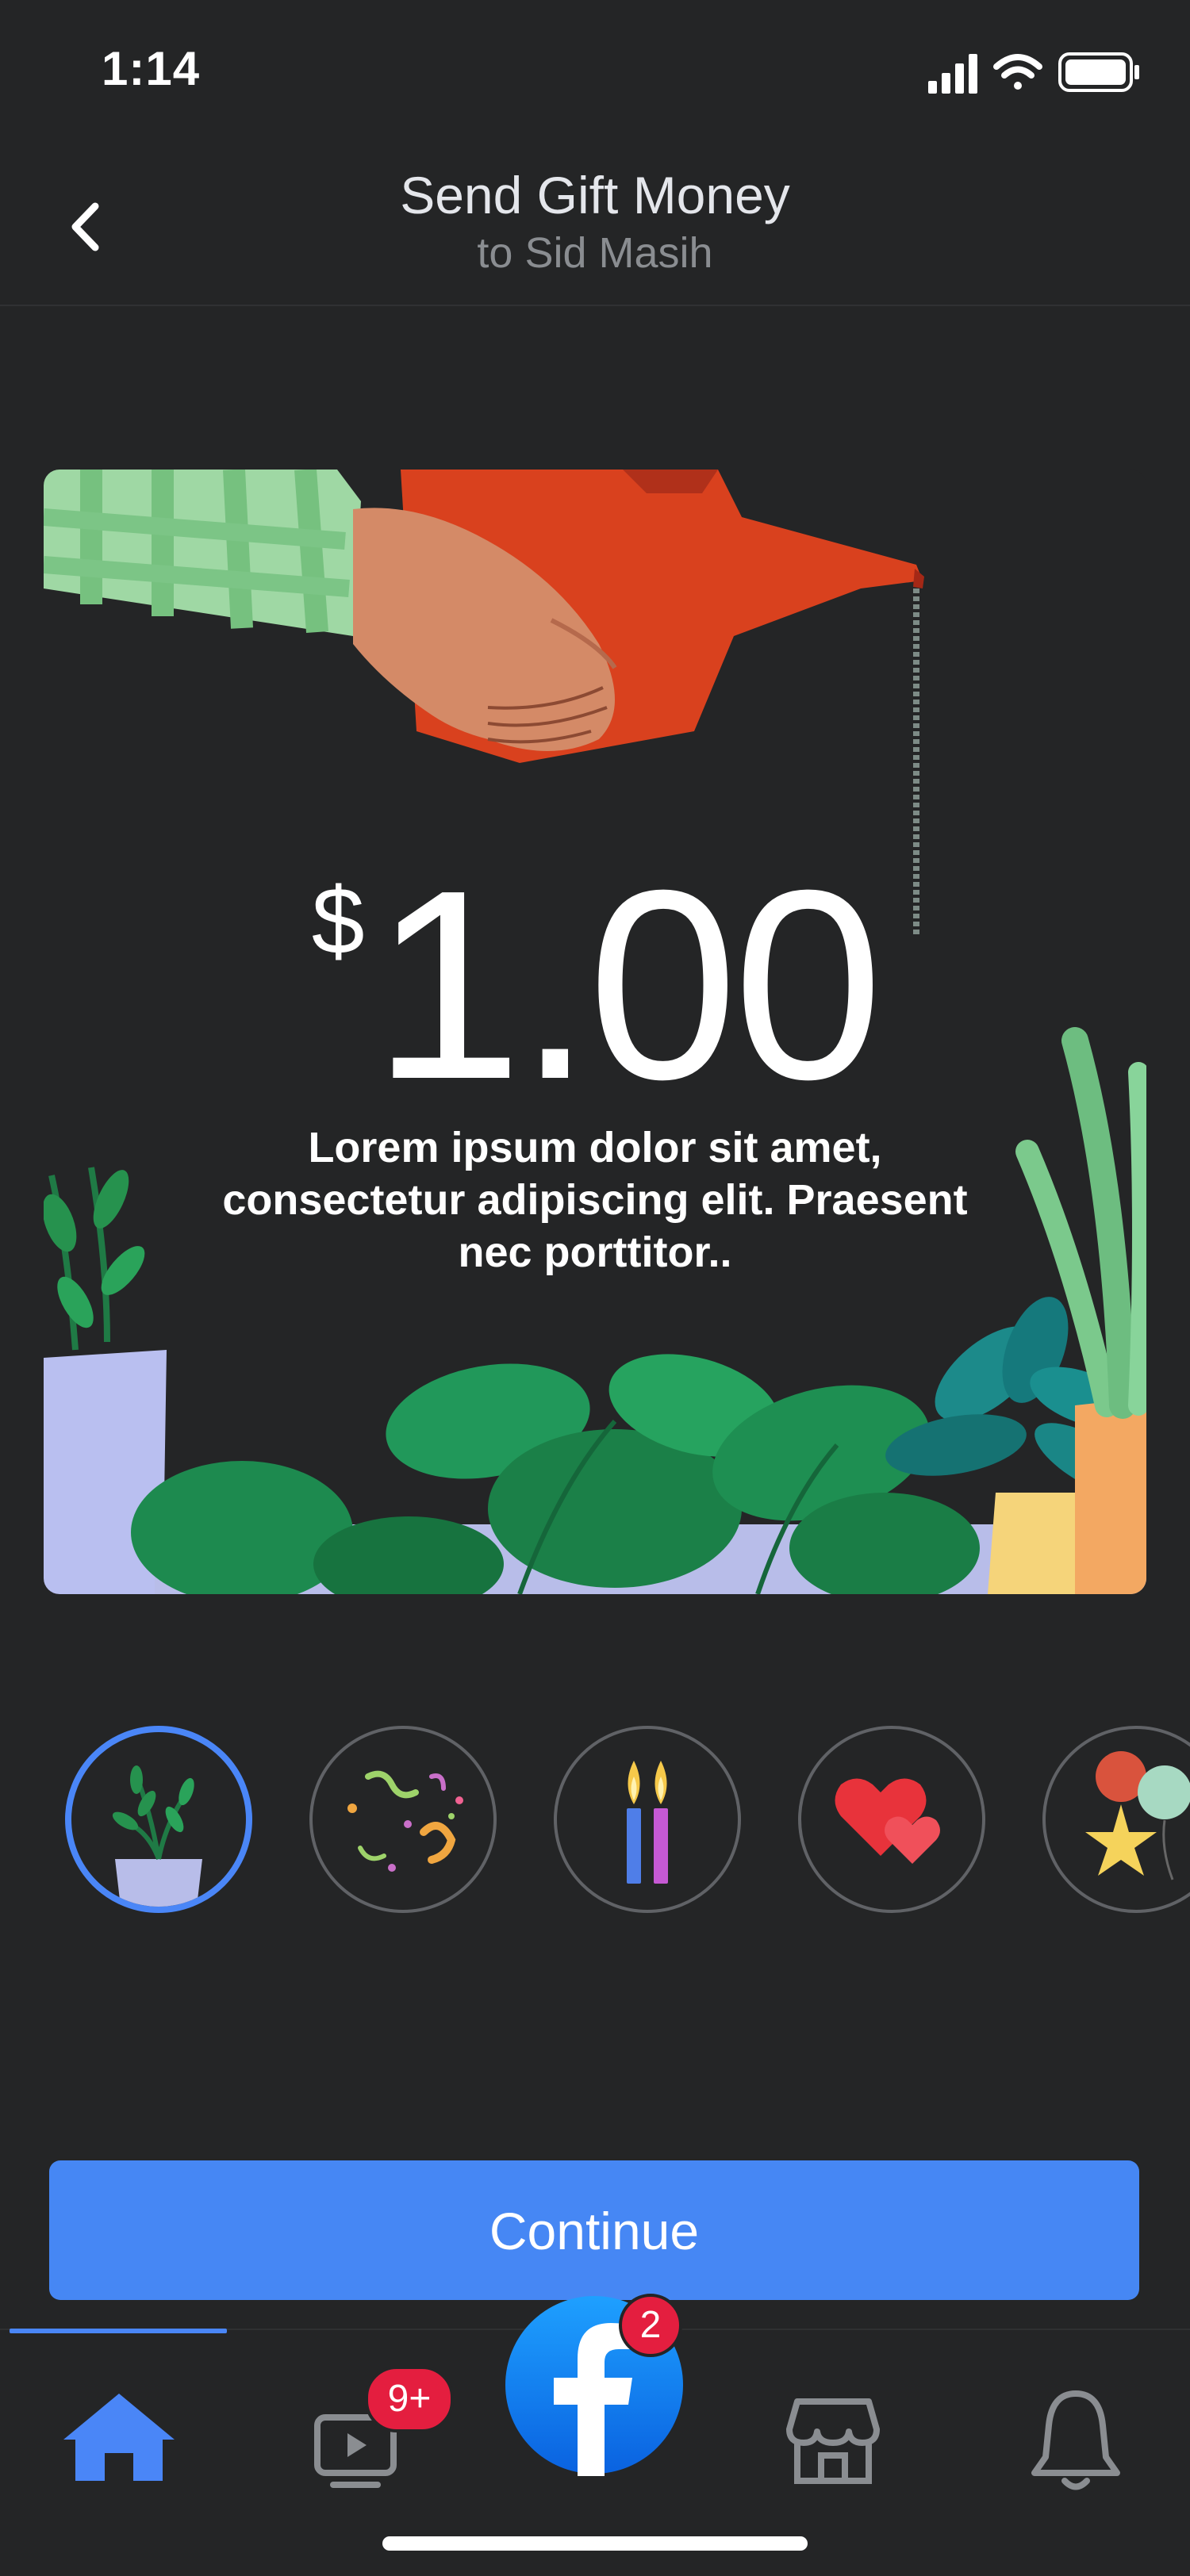 Image resolution: width=1190 pixels, height=2576 pixels. What do you see at coordinates (594, 2230) in the screenshot?
I see `continue-button: Continue` at bounding box center [594, 2230].